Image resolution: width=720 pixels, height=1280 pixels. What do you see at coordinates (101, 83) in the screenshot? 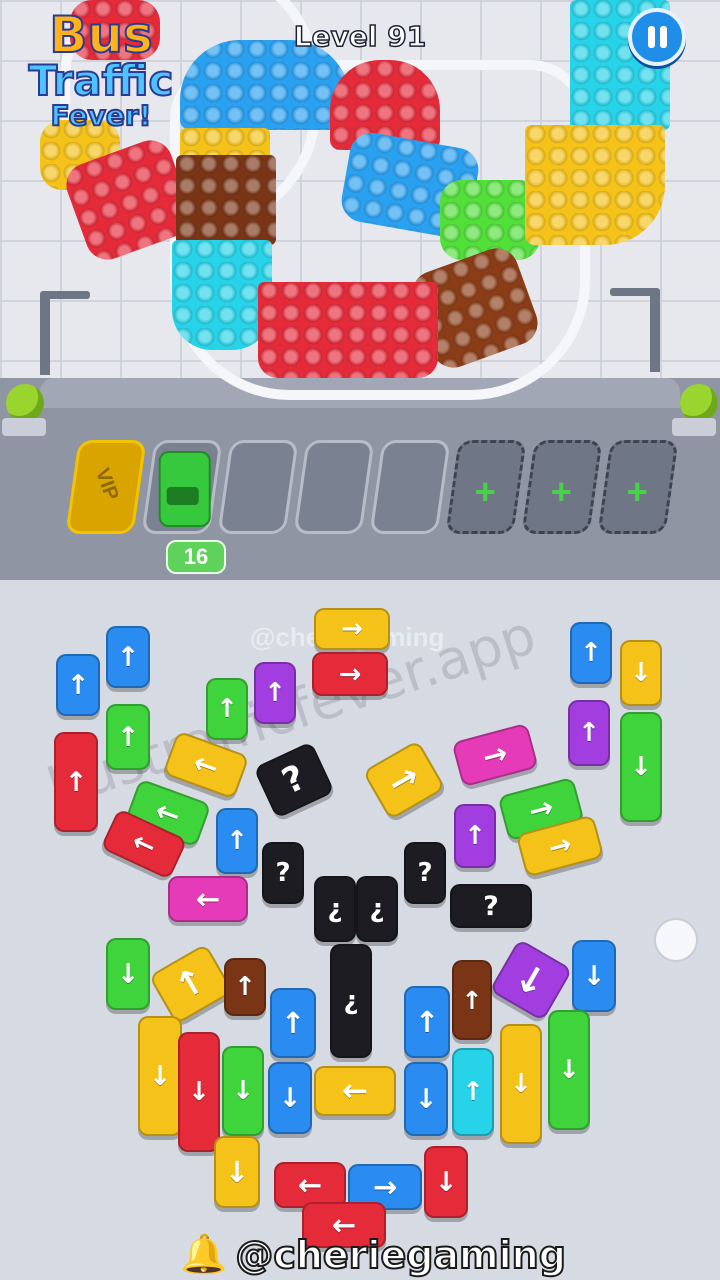
I see `game-logo: Bus Traffic Fever!` at bounding box center [101, 83].